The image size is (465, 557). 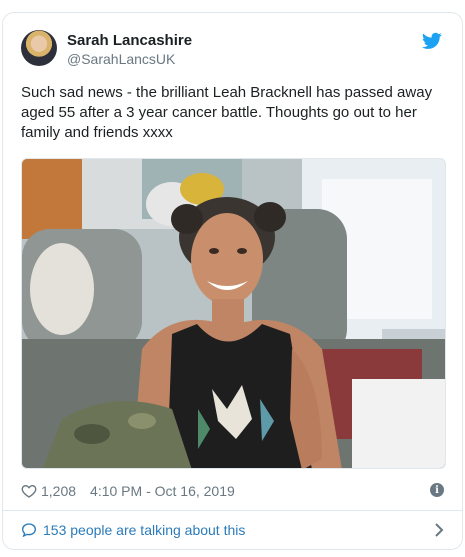 I want to click on author-display-name: Sarah Lancashire, so click(x=129, y=40).